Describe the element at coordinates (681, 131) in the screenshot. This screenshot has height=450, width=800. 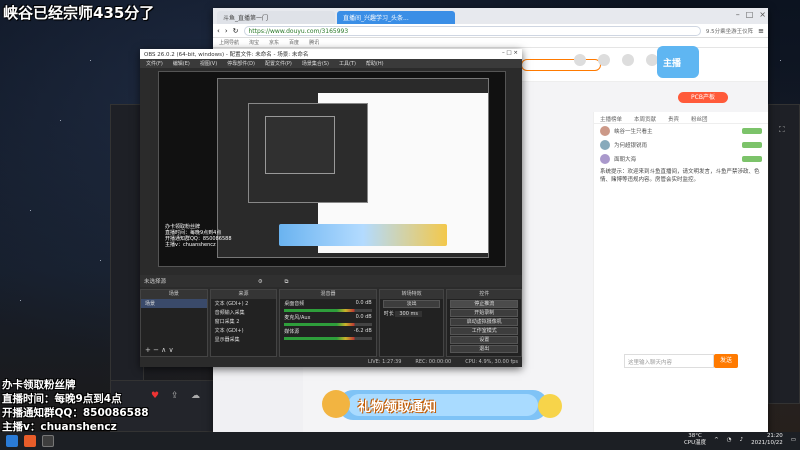
I see `rank-row: 峡谷一生只看主` at that location.